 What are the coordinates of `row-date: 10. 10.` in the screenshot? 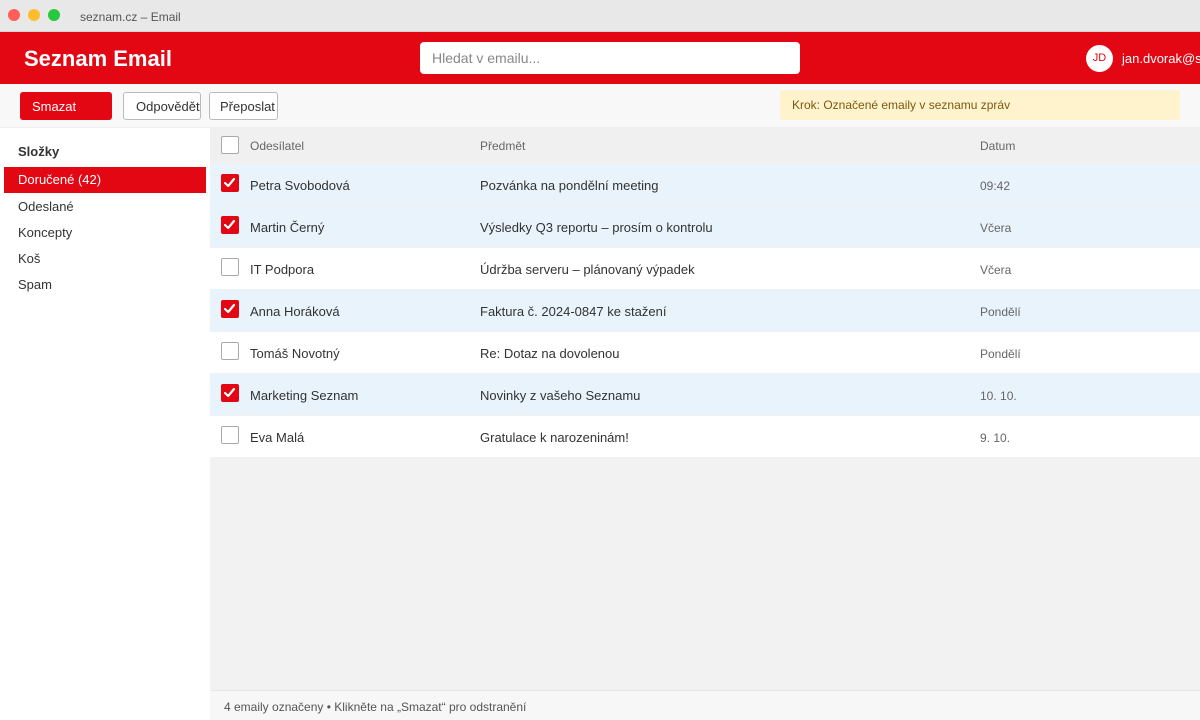 It's located at (998, 396).